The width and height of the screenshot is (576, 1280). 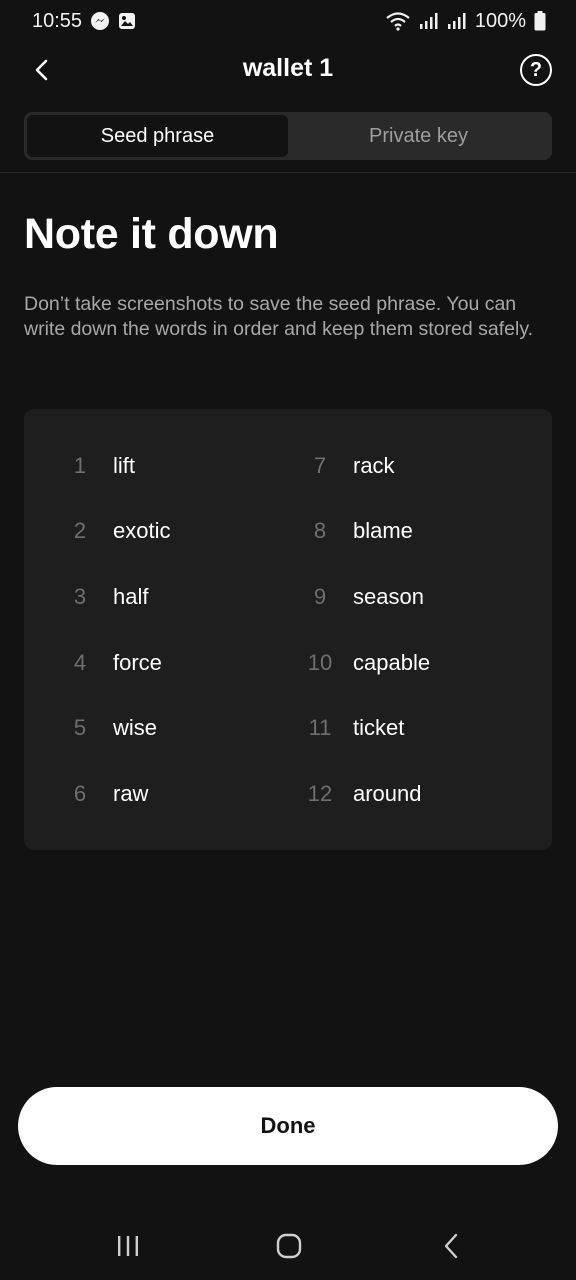 I want to click on seed-word-row: 9 season, so click(x=365, y=597).